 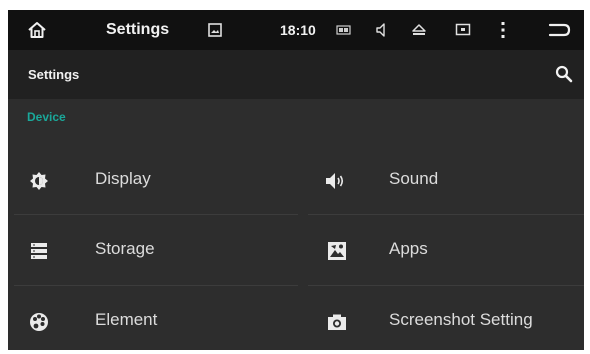 What do you see at coordinates (296, 74) in the screenshot?
I see `action-bar: Settings` at bounding box center [296, 74].